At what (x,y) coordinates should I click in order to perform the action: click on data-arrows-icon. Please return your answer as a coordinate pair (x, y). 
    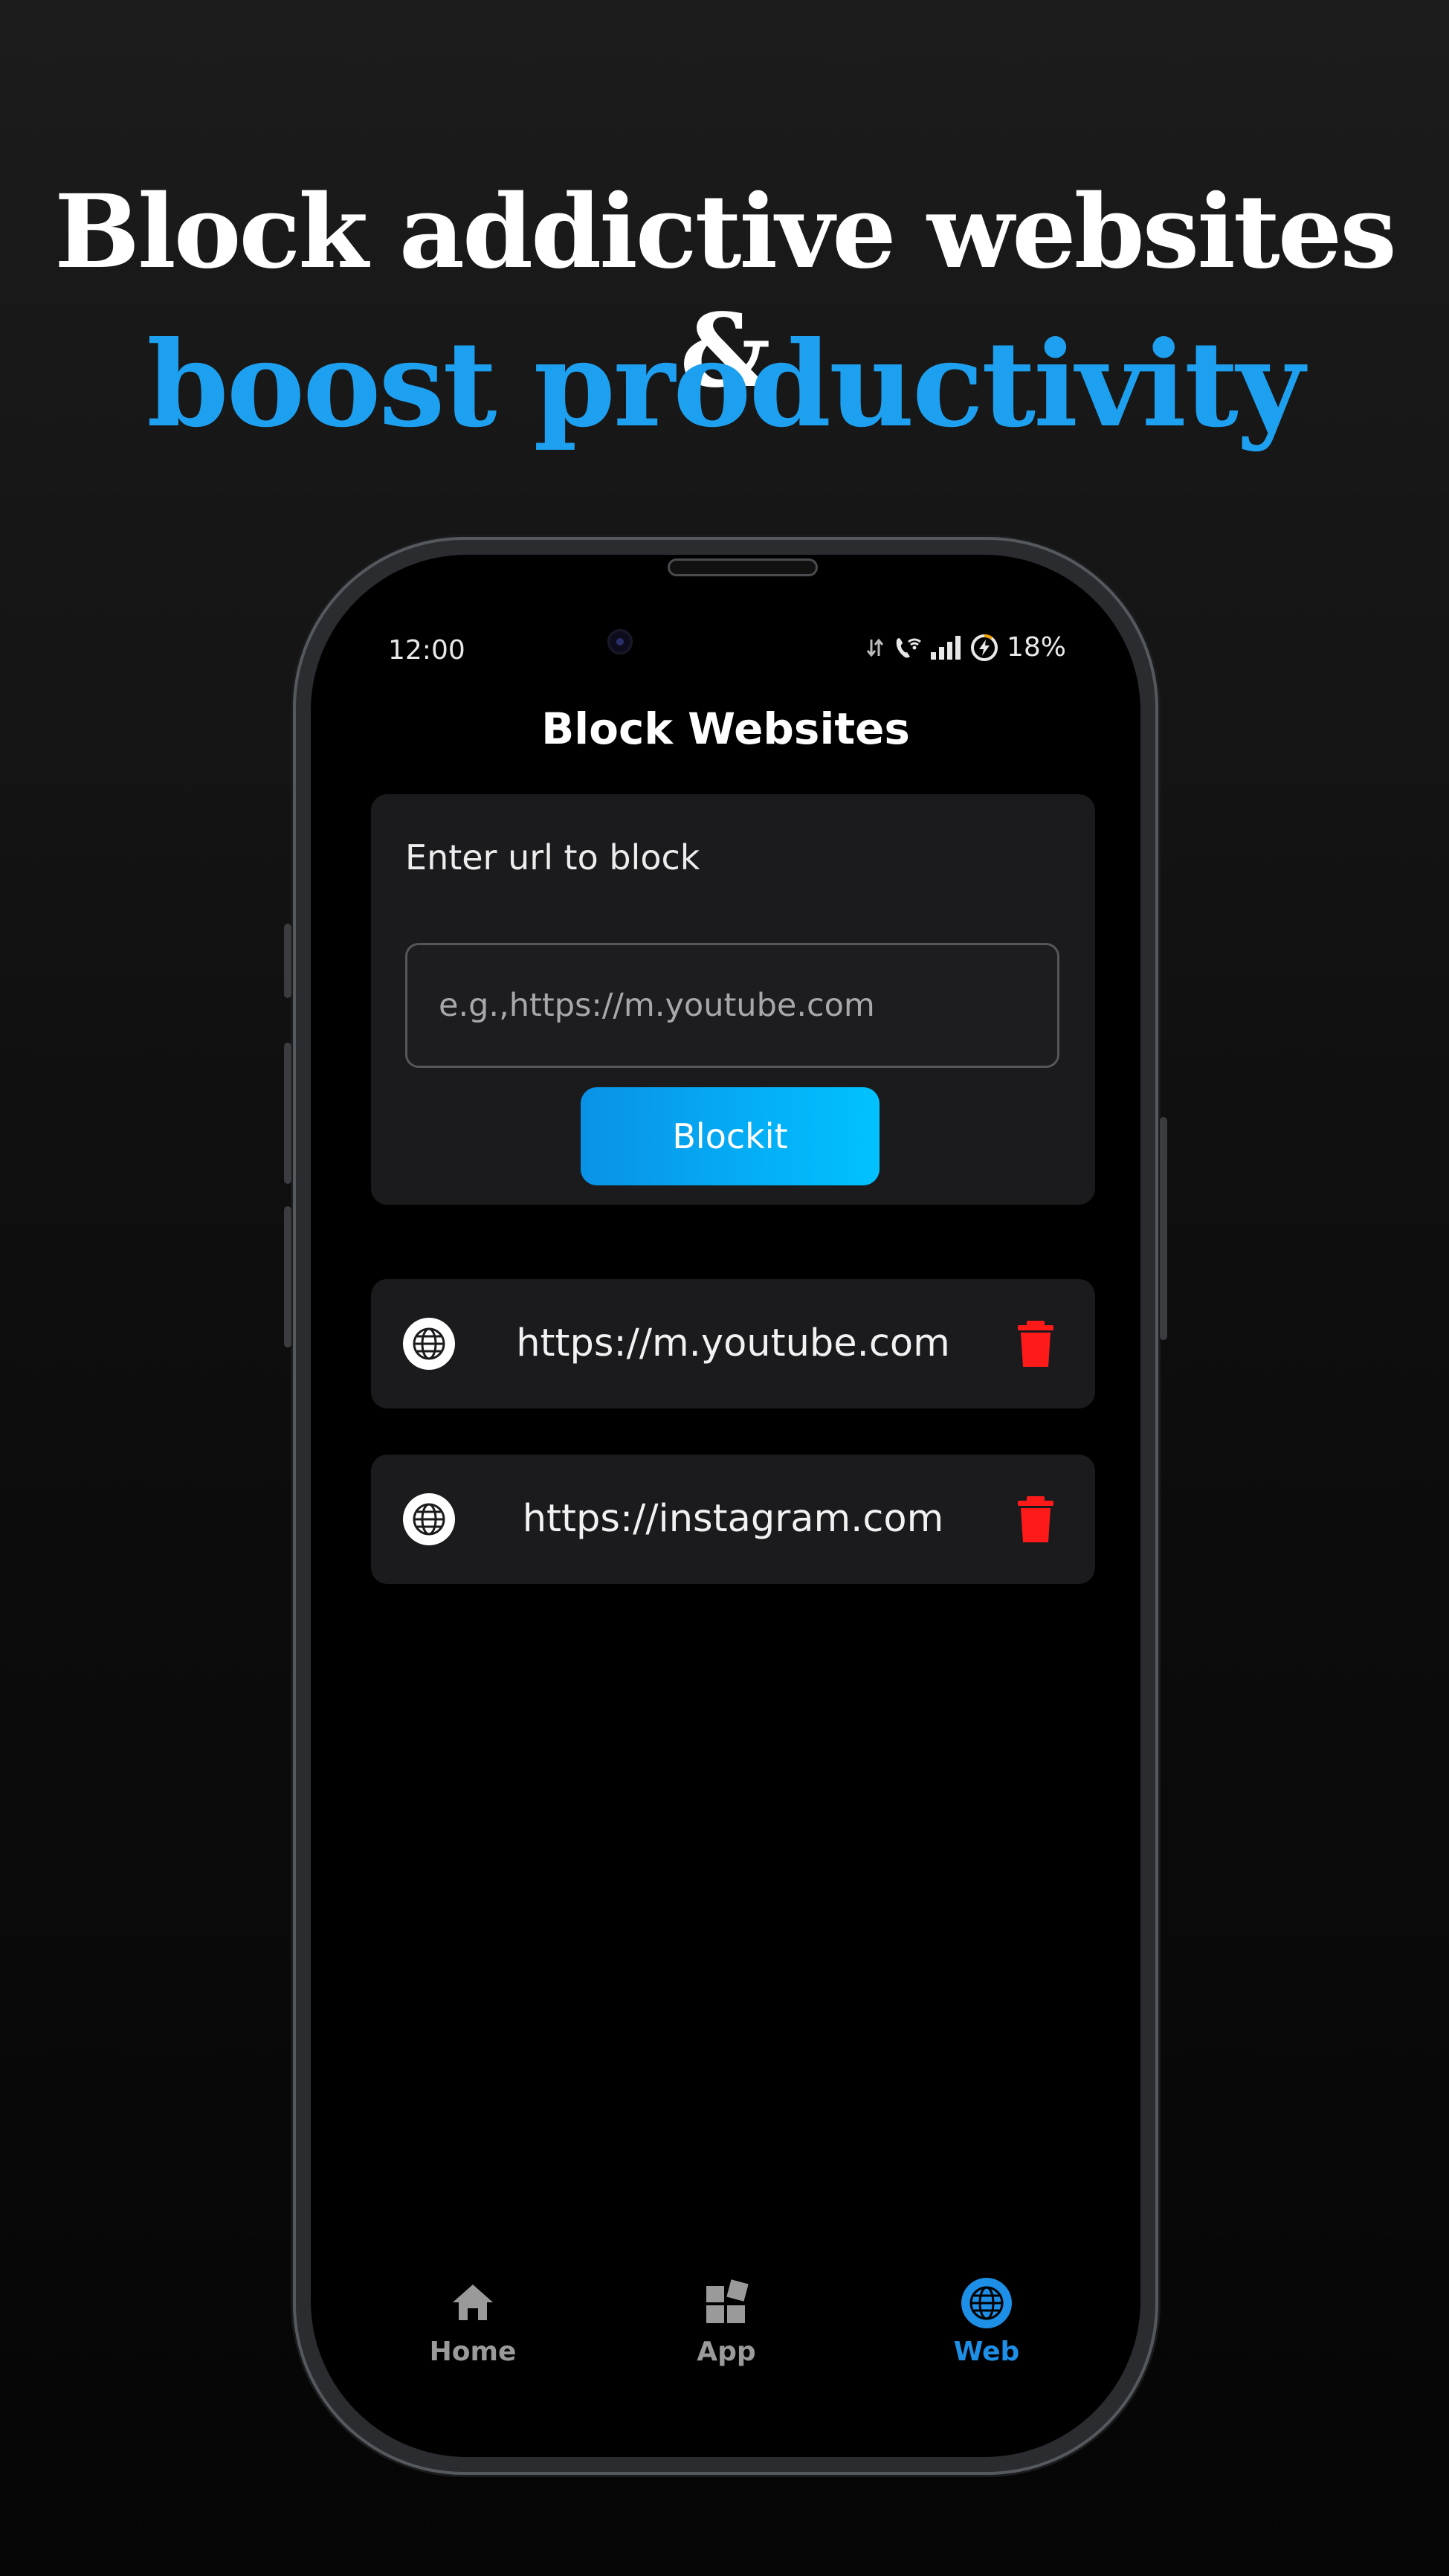
    Looking at the image, I should click on (875, 647).